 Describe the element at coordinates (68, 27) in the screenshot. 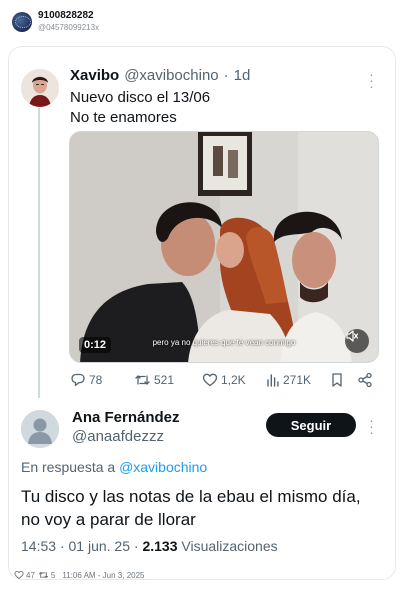

I see `outer-handle: @04578099213x` at that location.